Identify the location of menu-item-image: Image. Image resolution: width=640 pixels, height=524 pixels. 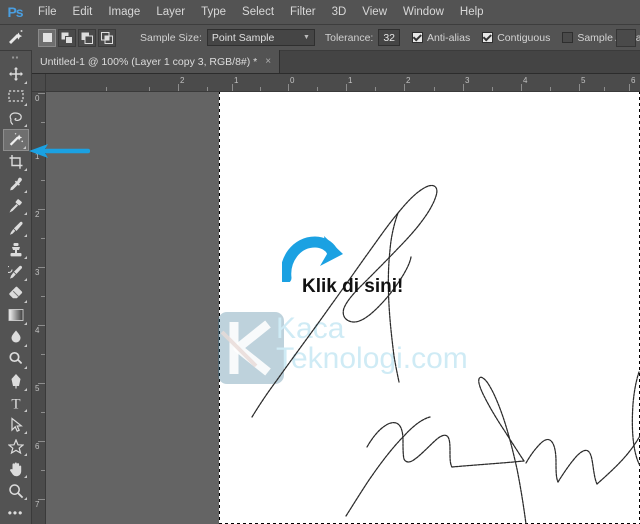
(124, 12).